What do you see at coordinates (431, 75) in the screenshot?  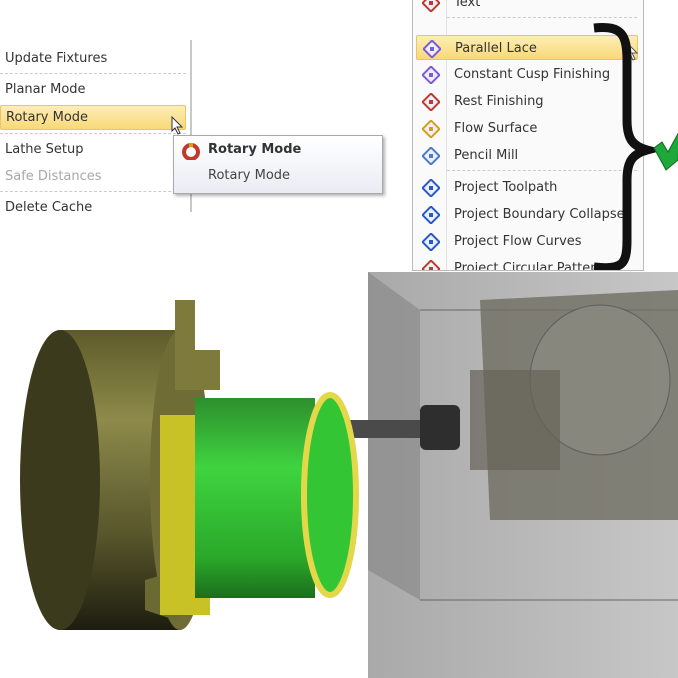 I see `constant-cusp-icon` at bounding box center [431, 75].